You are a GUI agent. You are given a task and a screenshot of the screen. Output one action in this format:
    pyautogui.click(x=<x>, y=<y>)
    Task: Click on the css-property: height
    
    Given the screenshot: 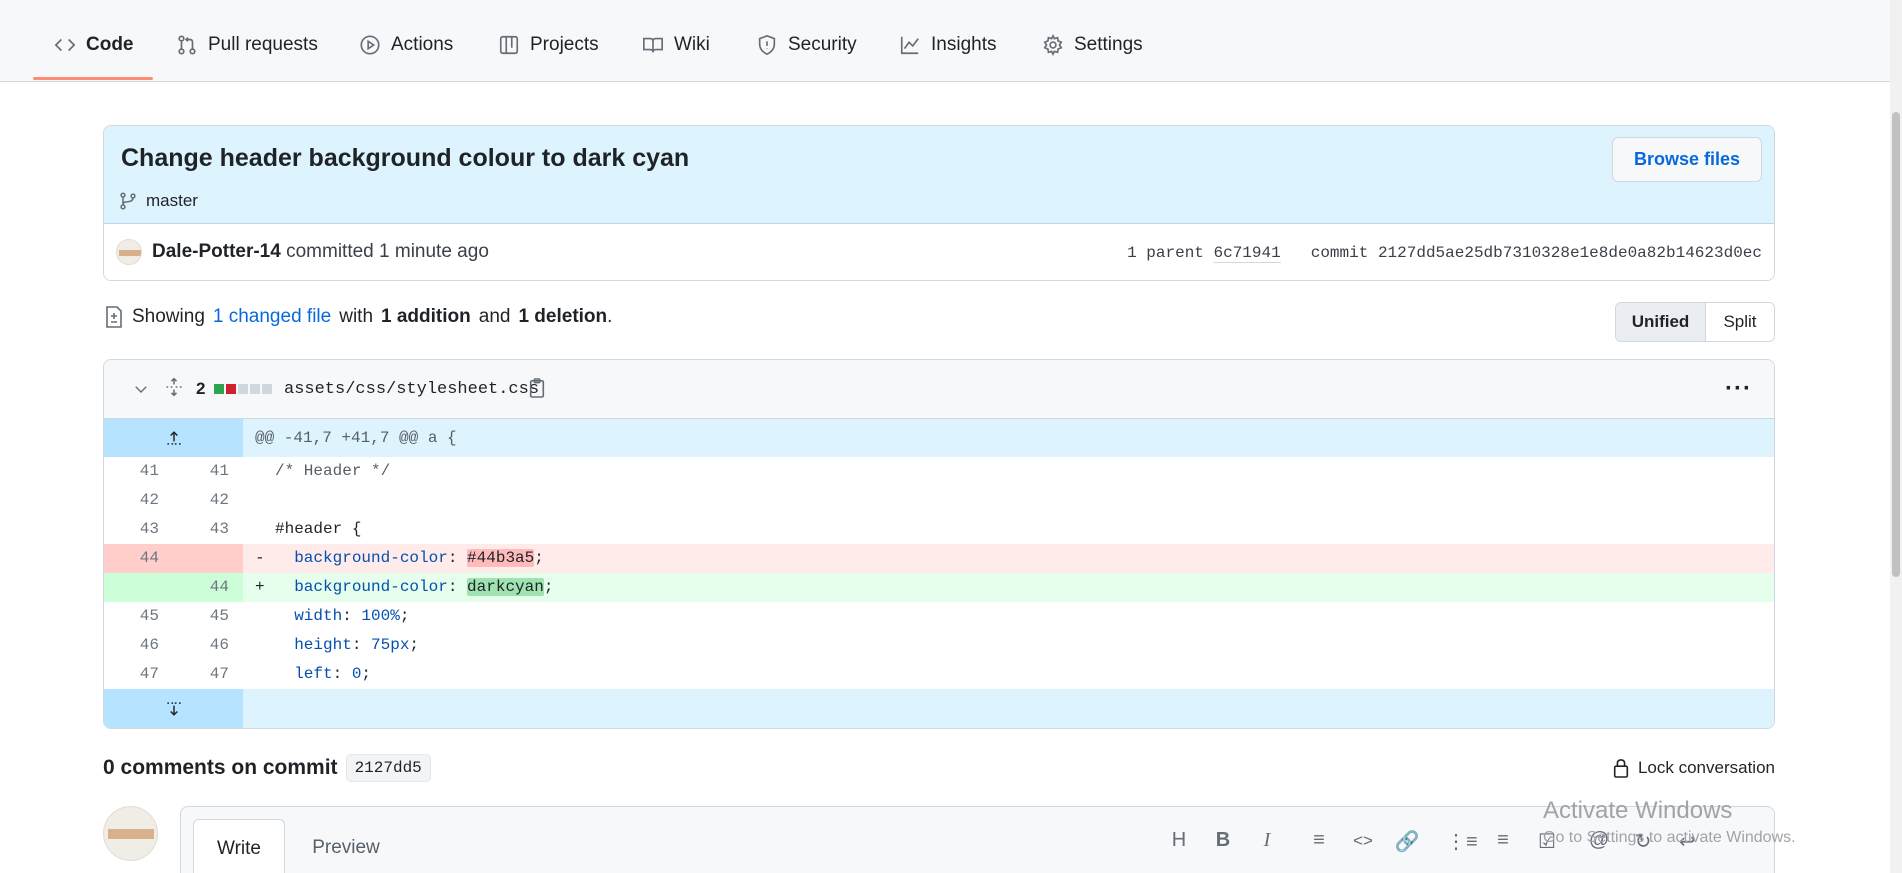 What is the action you would take?
    pyautogui.click(x=323, y=645)
    